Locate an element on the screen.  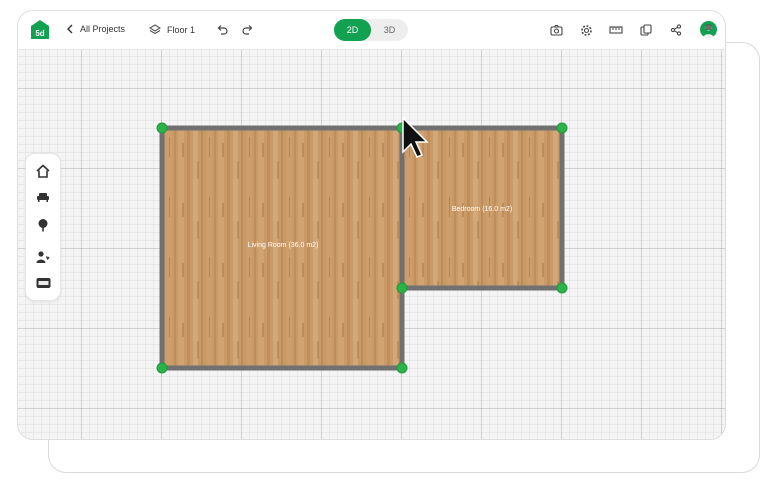
person-heart-icon is located at coordinates (43, 257).